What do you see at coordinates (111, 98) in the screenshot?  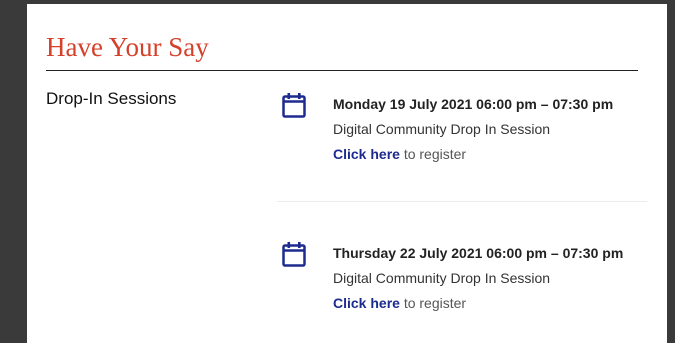 I see `section-label: Drop-In Sessions` at bounding box center [111, 98].